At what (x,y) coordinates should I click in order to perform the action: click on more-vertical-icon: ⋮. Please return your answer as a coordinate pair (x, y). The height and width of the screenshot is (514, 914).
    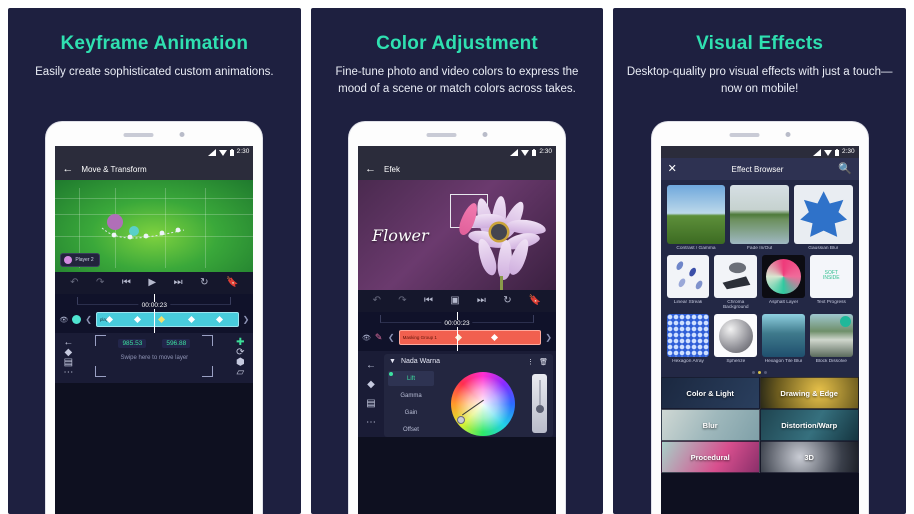
    Looking at the image, I should click on (530, 362).